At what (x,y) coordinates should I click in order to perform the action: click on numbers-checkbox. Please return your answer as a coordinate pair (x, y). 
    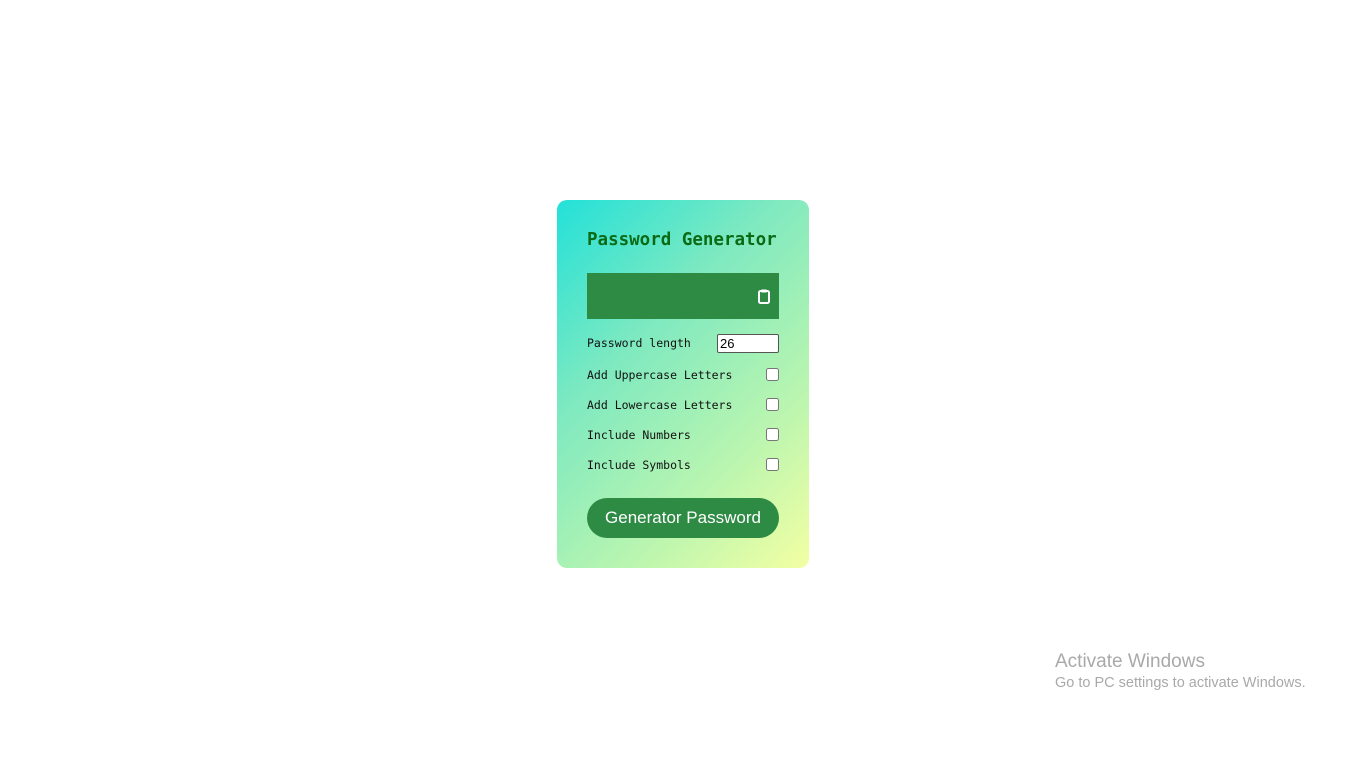
    Looking at the image, I should click on (772, 434).